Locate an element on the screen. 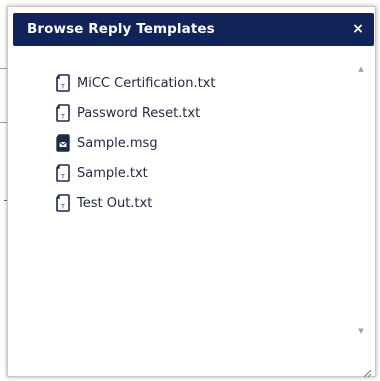 This screenshot has width=380, height=381. dialog-titlebar: Browse Reply Templates × is located at coordinates (193, 29).